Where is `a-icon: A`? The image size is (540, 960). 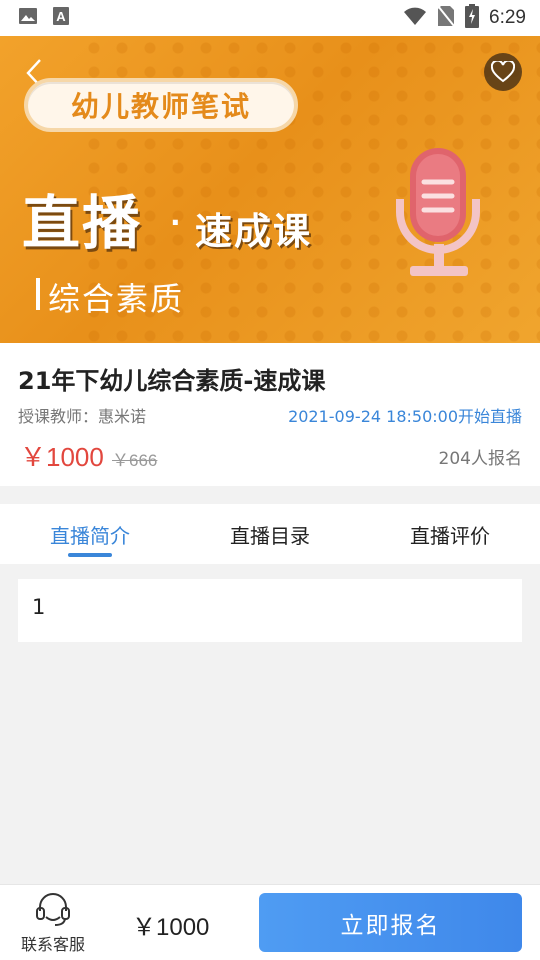 a-icon: A is located at coordinates (61, 18).